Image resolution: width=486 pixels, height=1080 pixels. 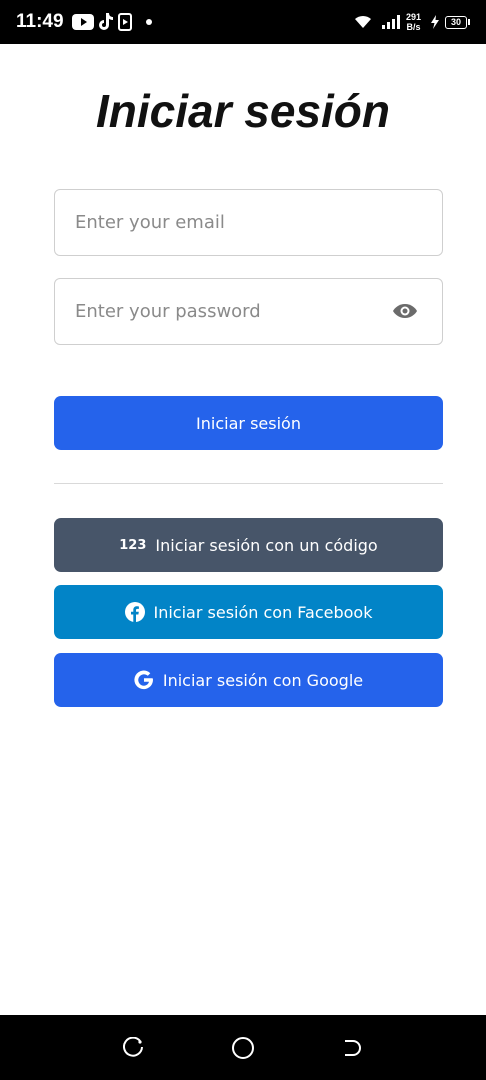 I want to click on login-button-label: Iniciar sesión, so click(x=248, y=423).